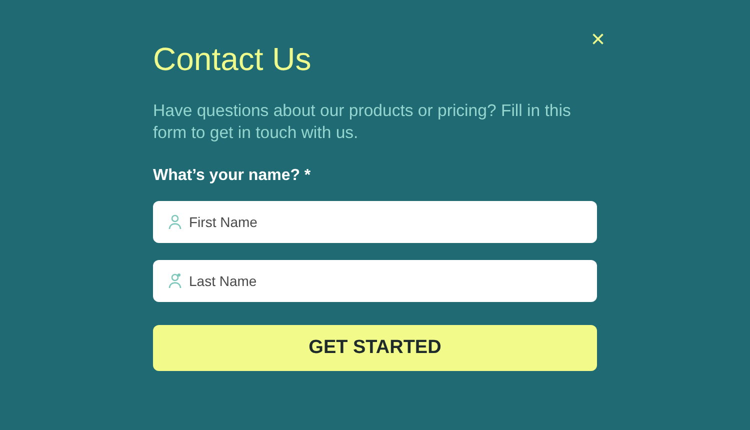 The height and width of the screenshot is (430, 750). I want to click on input-field: First Name, so click(375, 222).